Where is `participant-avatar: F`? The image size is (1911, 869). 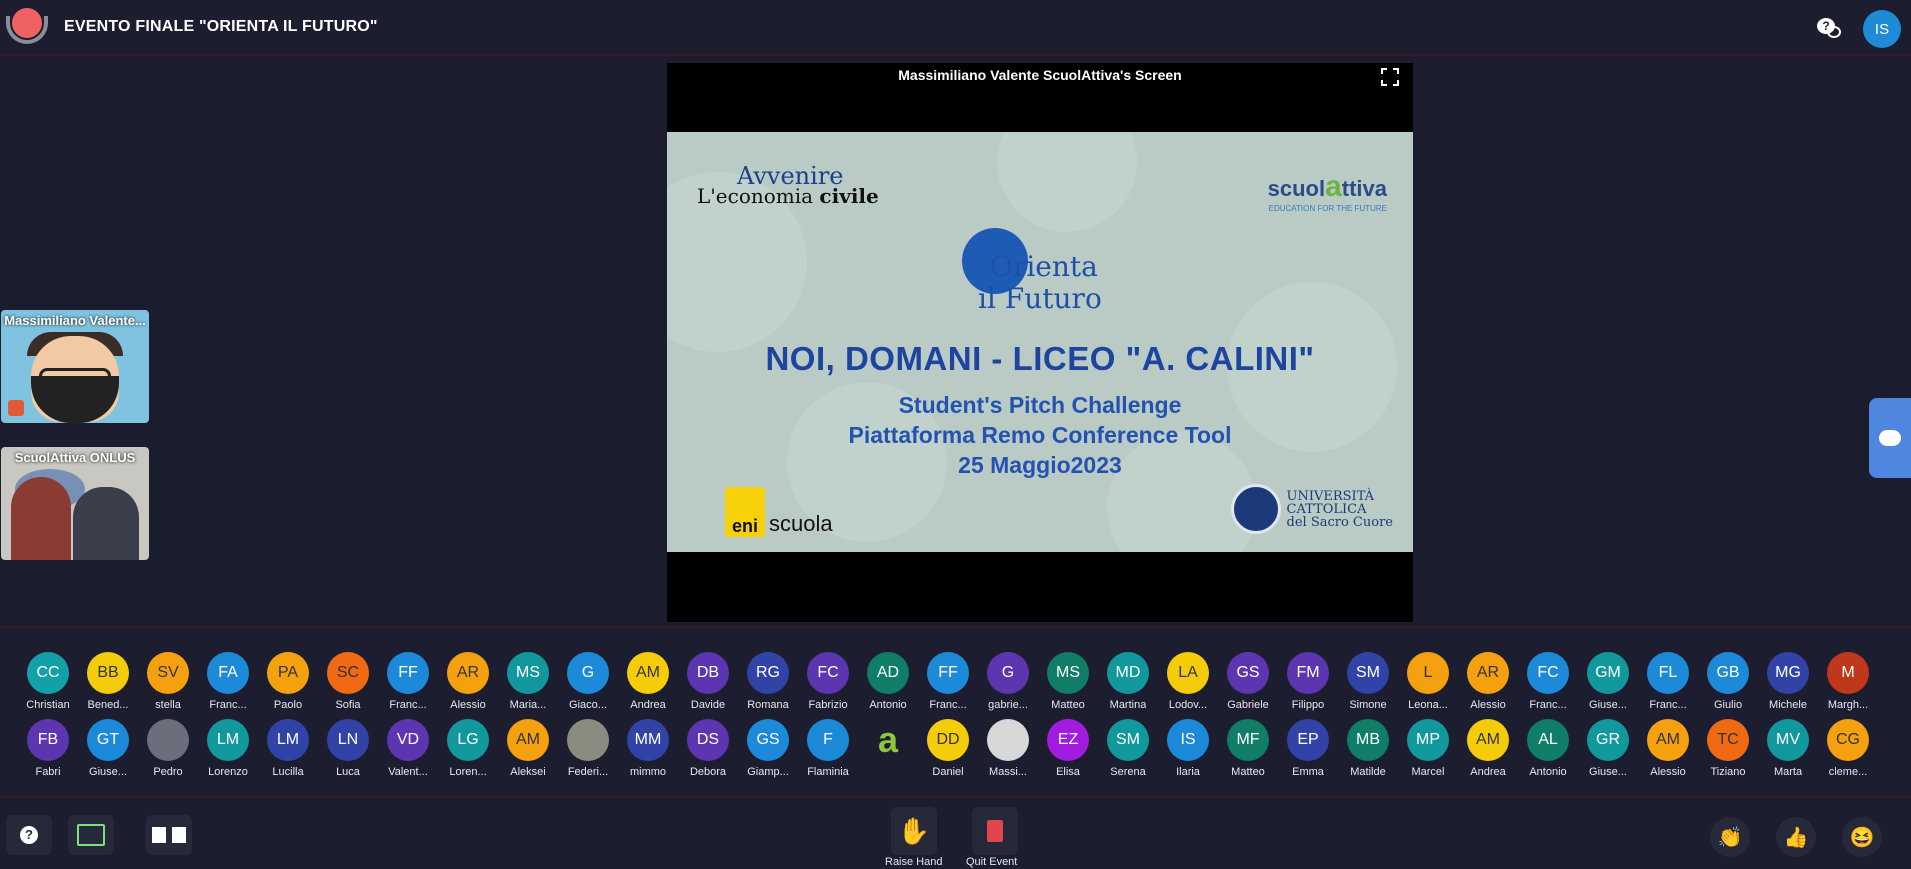
participant-avatar: F is located at coordinates (828, 740).